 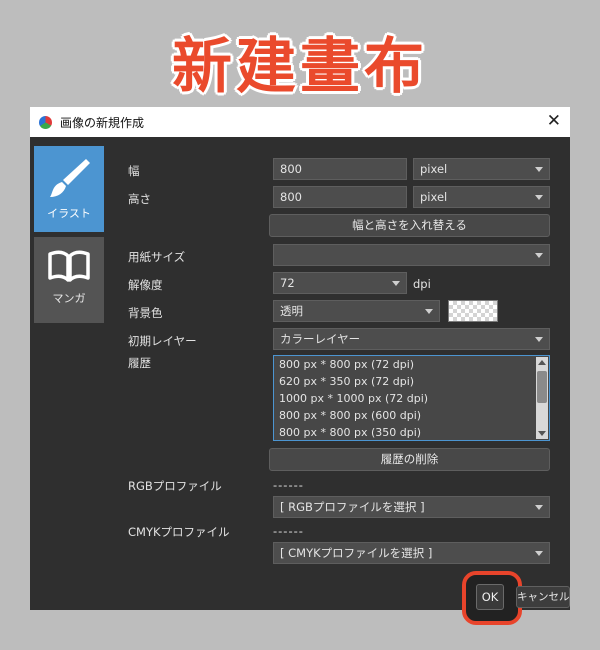 What do you see at coordinates (554, 121) in the screenshot?
I see `close-icon: ✕` at bounding box center [554, 121].